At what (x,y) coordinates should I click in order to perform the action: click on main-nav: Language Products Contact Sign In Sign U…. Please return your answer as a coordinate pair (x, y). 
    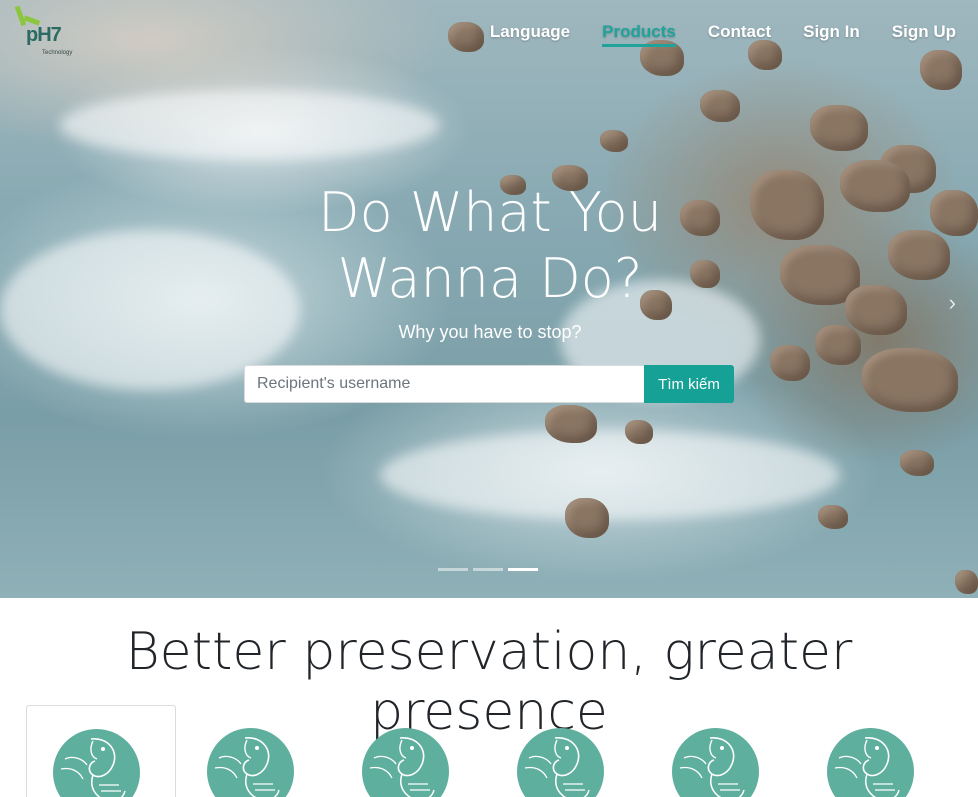
    Looking at the image, I should click on (707, 33).